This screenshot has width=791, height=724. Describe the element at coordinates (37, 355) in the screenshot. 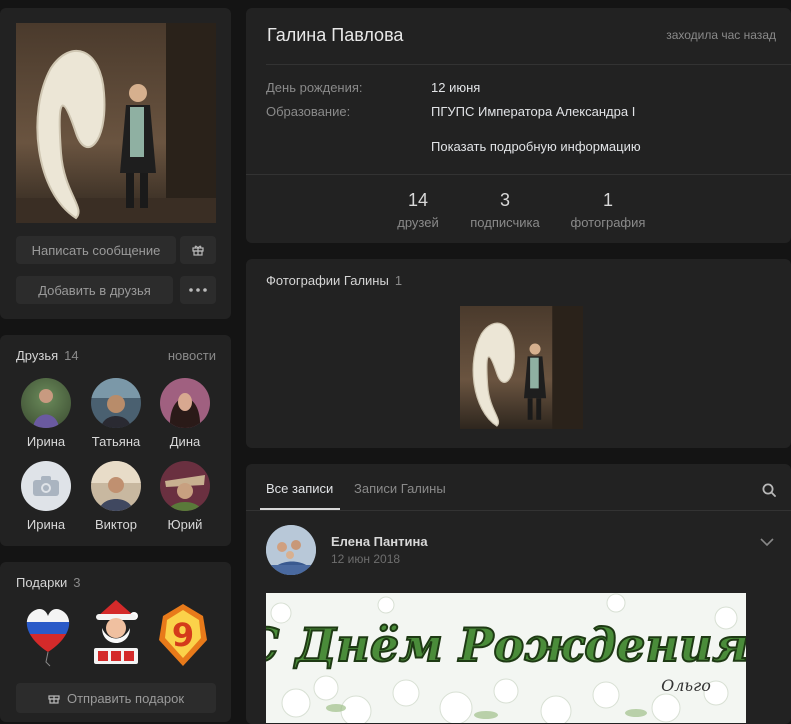

I see `friends-title: Друзья` at that location.